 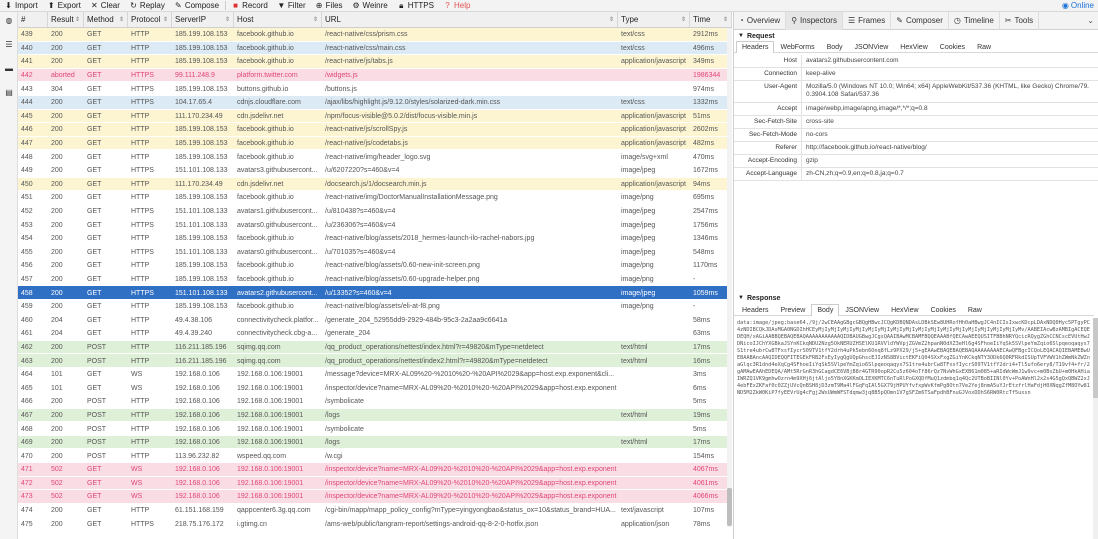 What do you see at coordinates (916, 122) in the screenshot?
I see `header-row: Sec-Fetch-Site cross-site` at bounding box center [916, 122].